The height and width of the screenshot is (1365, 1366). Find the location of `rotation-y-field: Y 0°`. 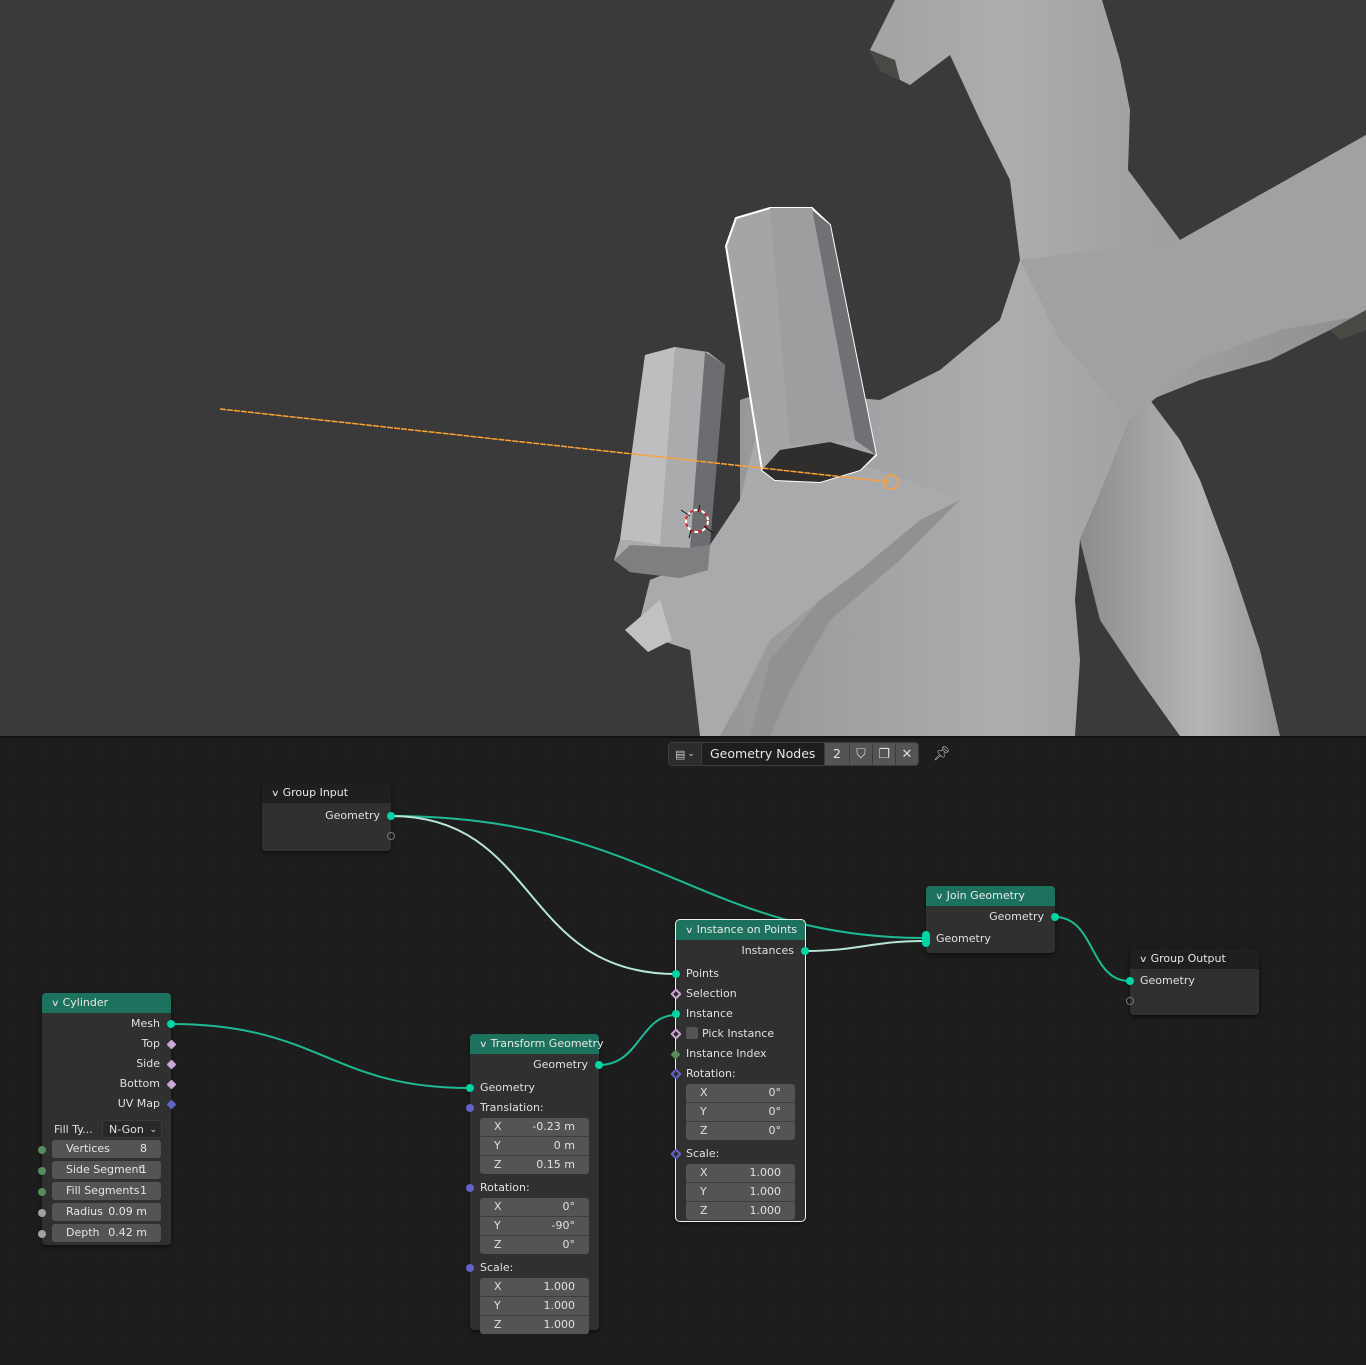

rotation-y-field: Y 0° is located at coordinates (740, 1112).